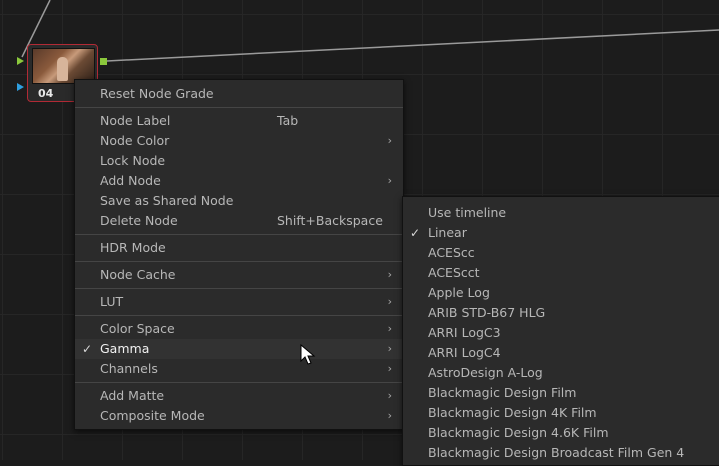  What do you see at coordinates (459, 292) in the screenshot?
I see `submenu-item-label: Apple Log` at bounding box center [459, 292].